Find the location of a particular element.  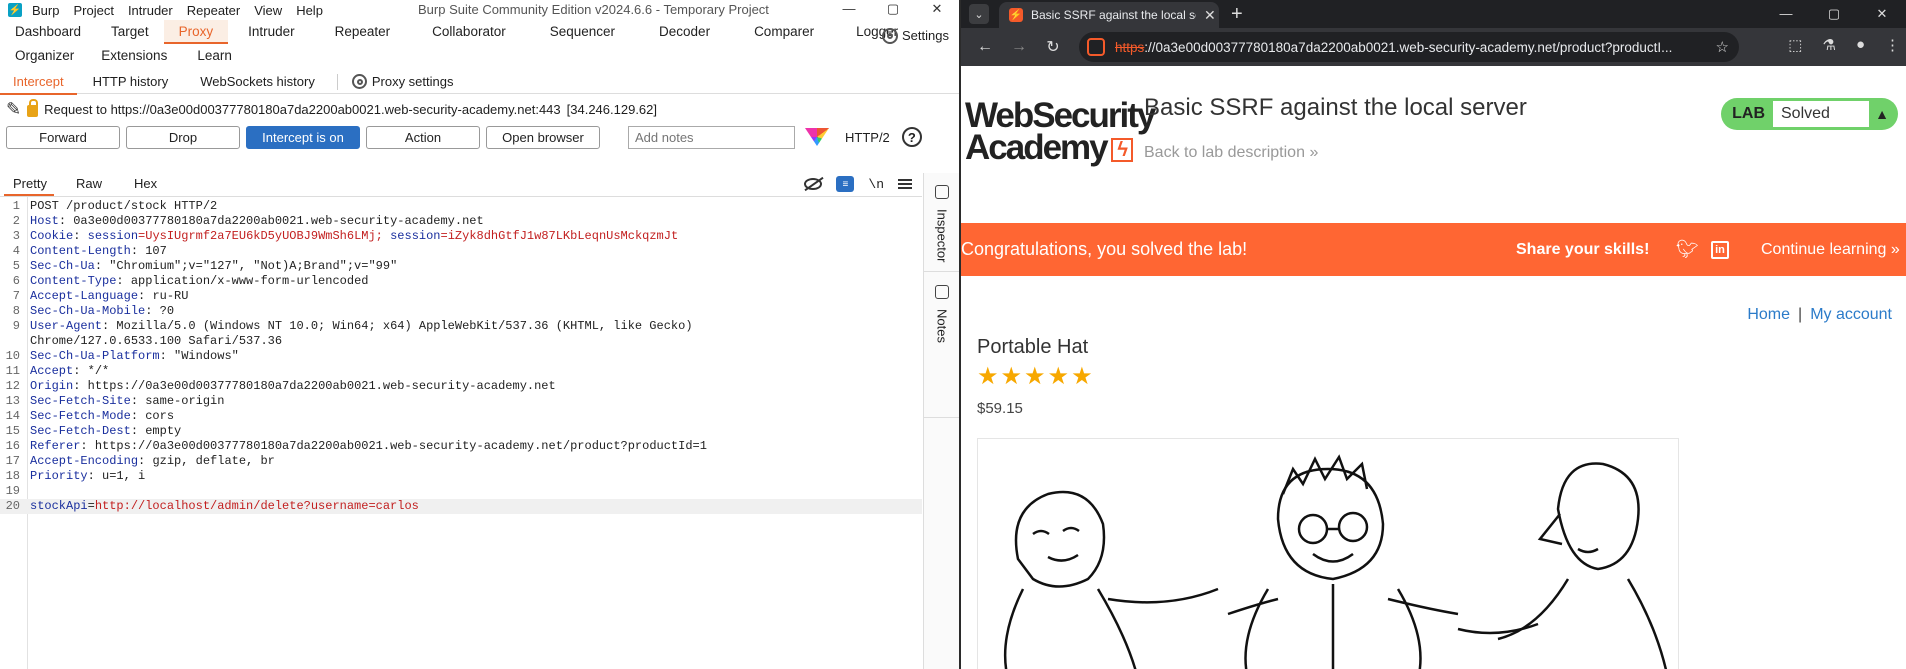

linkedin-icon: in is located at coordinates (1720, 249).